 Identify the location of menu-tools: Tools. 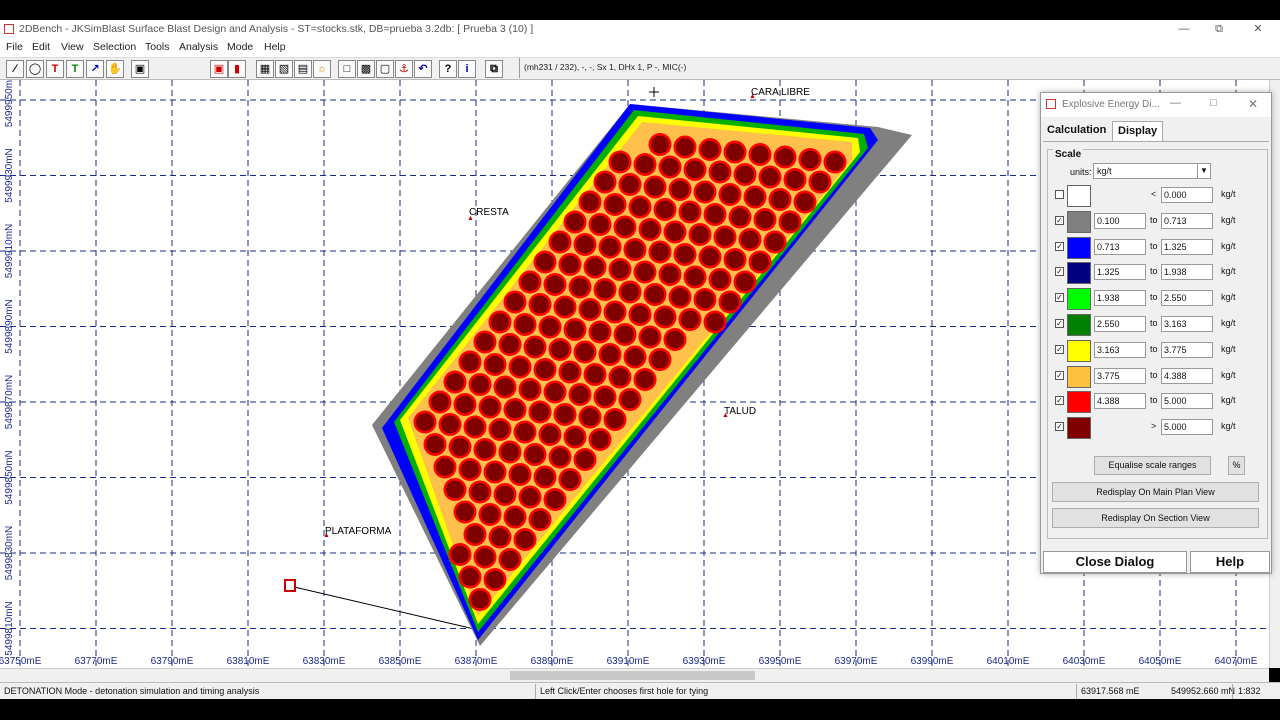
(157, 47).